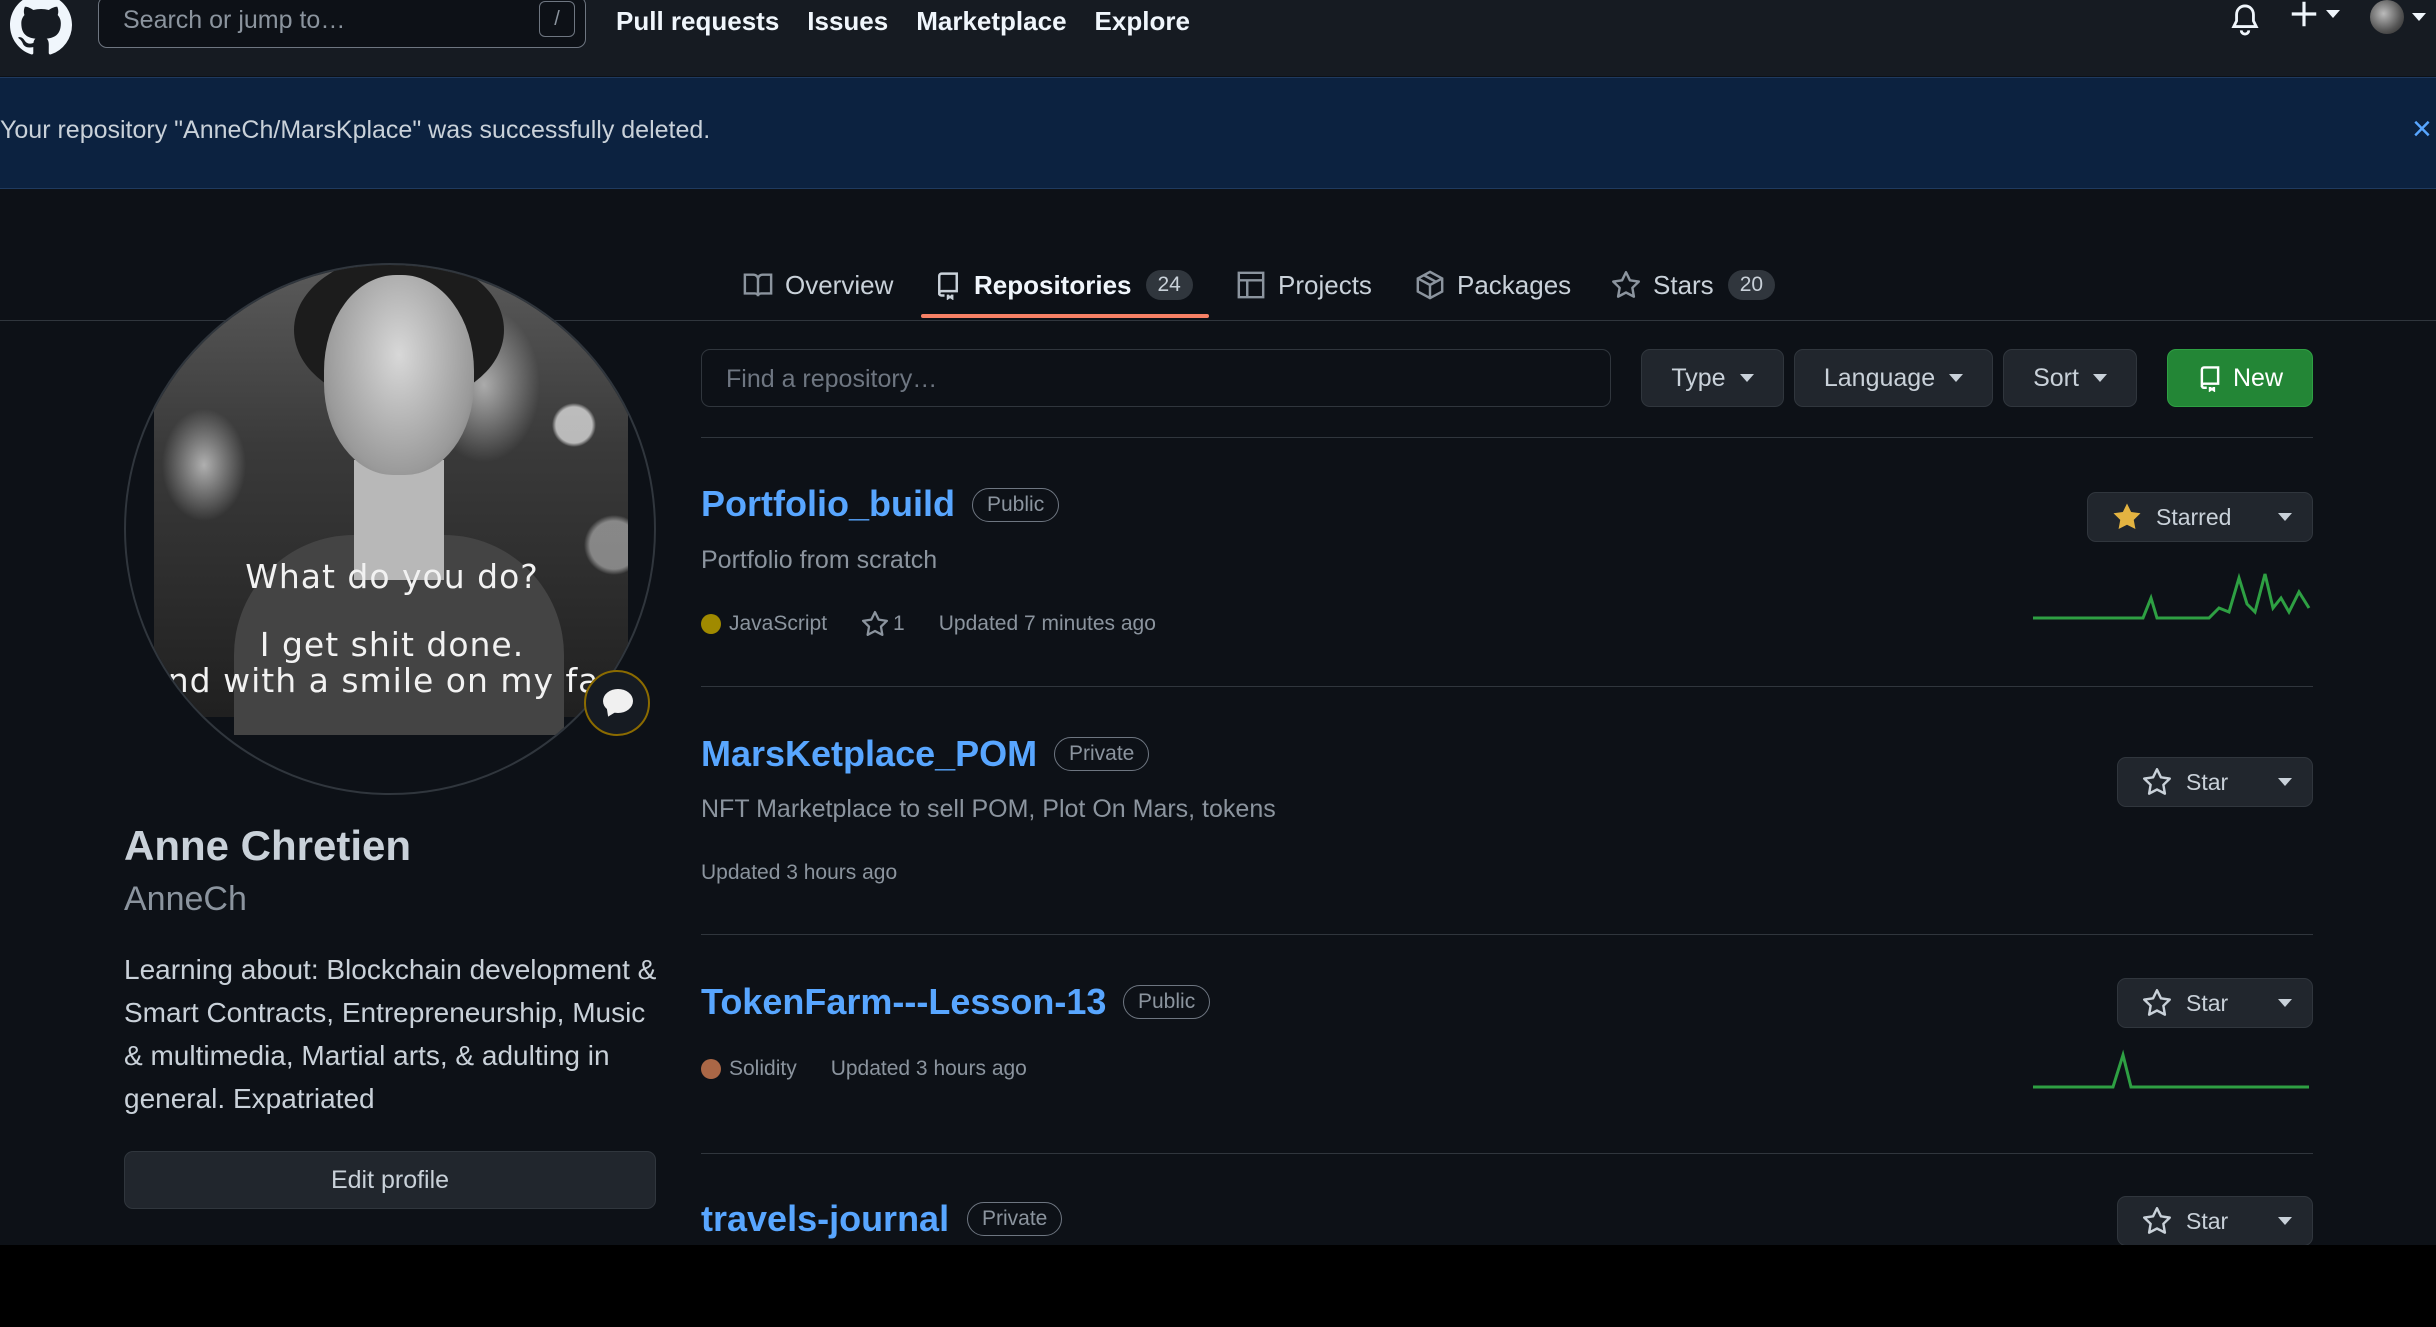  I want to click on type-filter-button: Type, so click(1712, 378).